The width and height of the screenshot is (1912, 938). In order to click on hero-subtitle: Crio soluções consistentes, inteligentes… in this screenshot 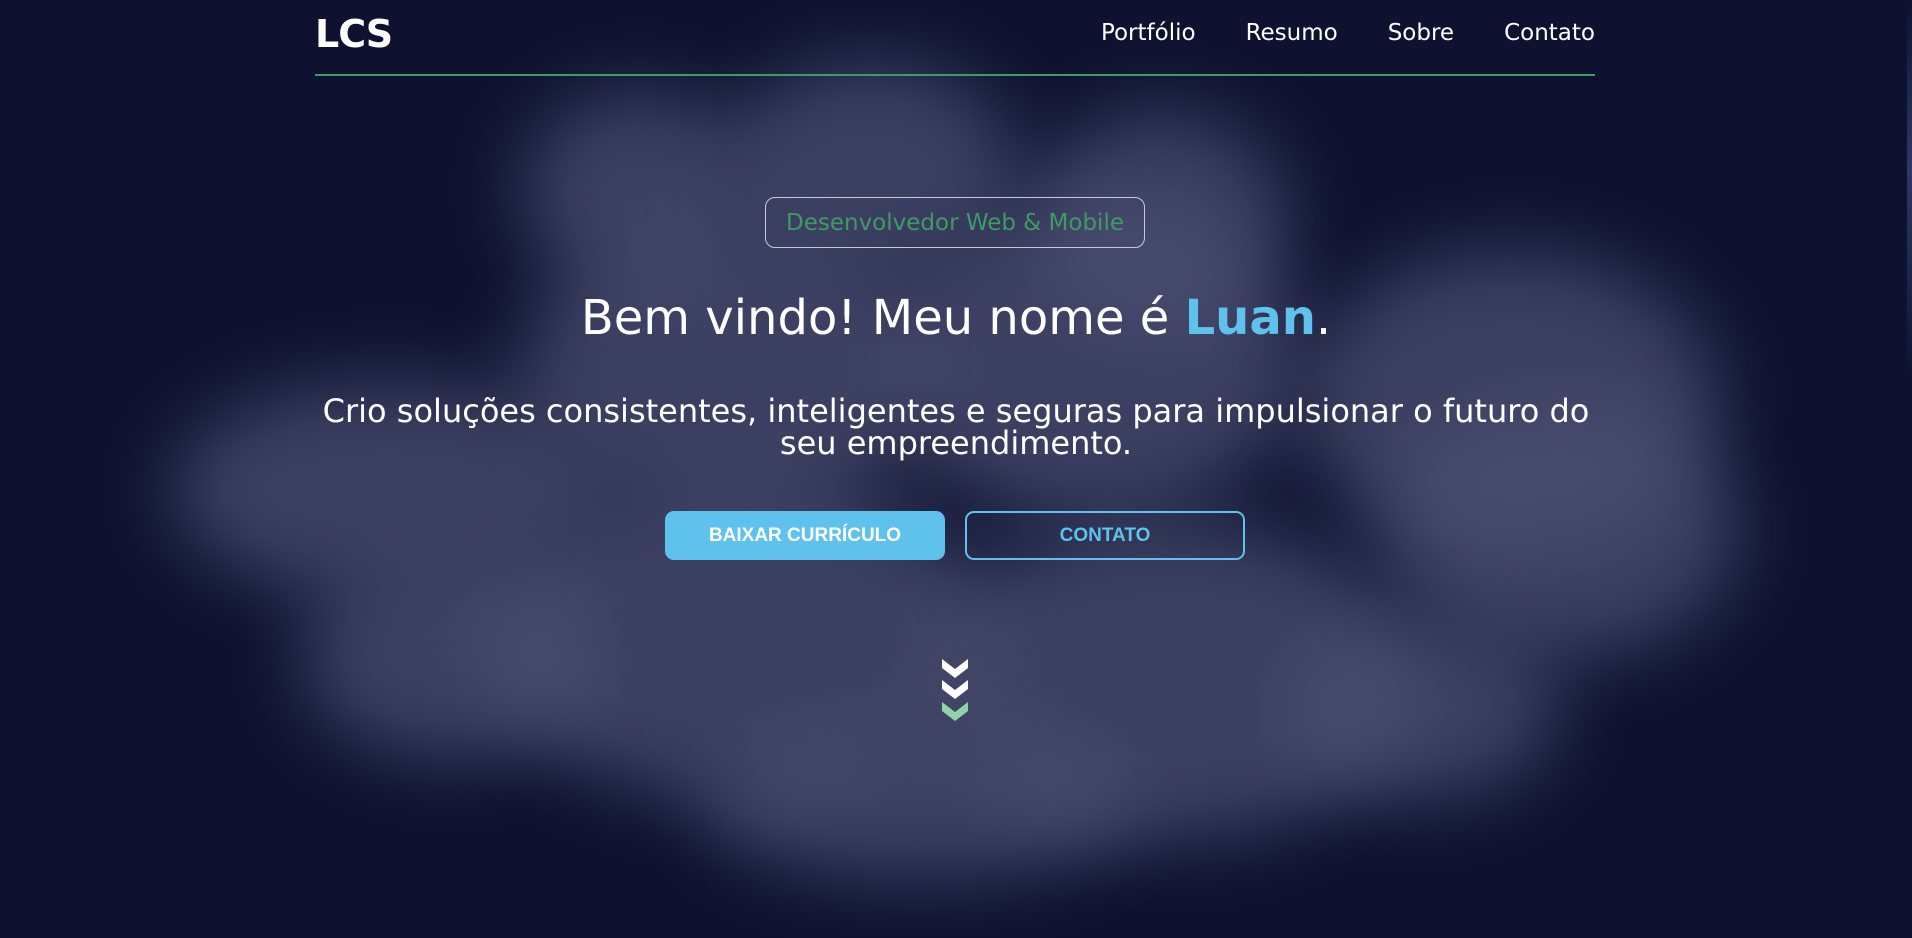, I will do `click(956, 427)`.